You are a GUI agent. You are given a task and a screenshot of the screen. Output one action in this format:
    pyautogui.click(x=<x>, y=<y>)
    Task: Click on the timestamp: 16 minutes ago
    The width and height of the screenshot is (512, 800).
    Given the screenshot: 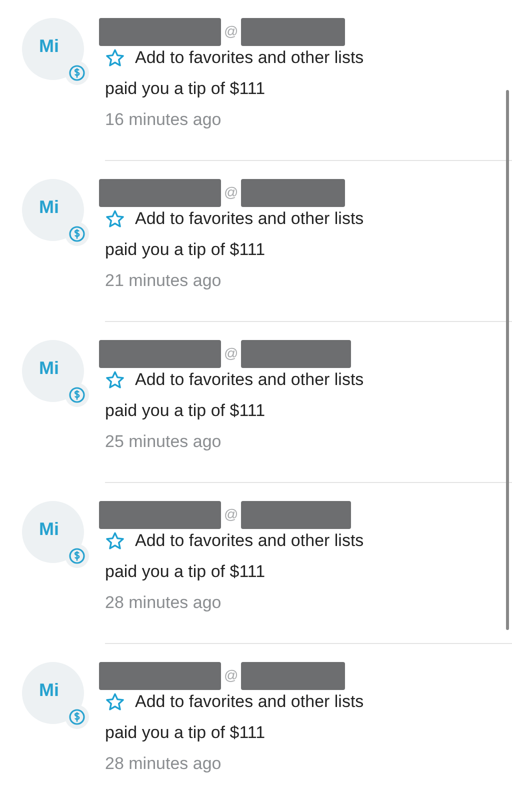 What is the action you would take?
    pyautogui.click(x=163, y=120)
    